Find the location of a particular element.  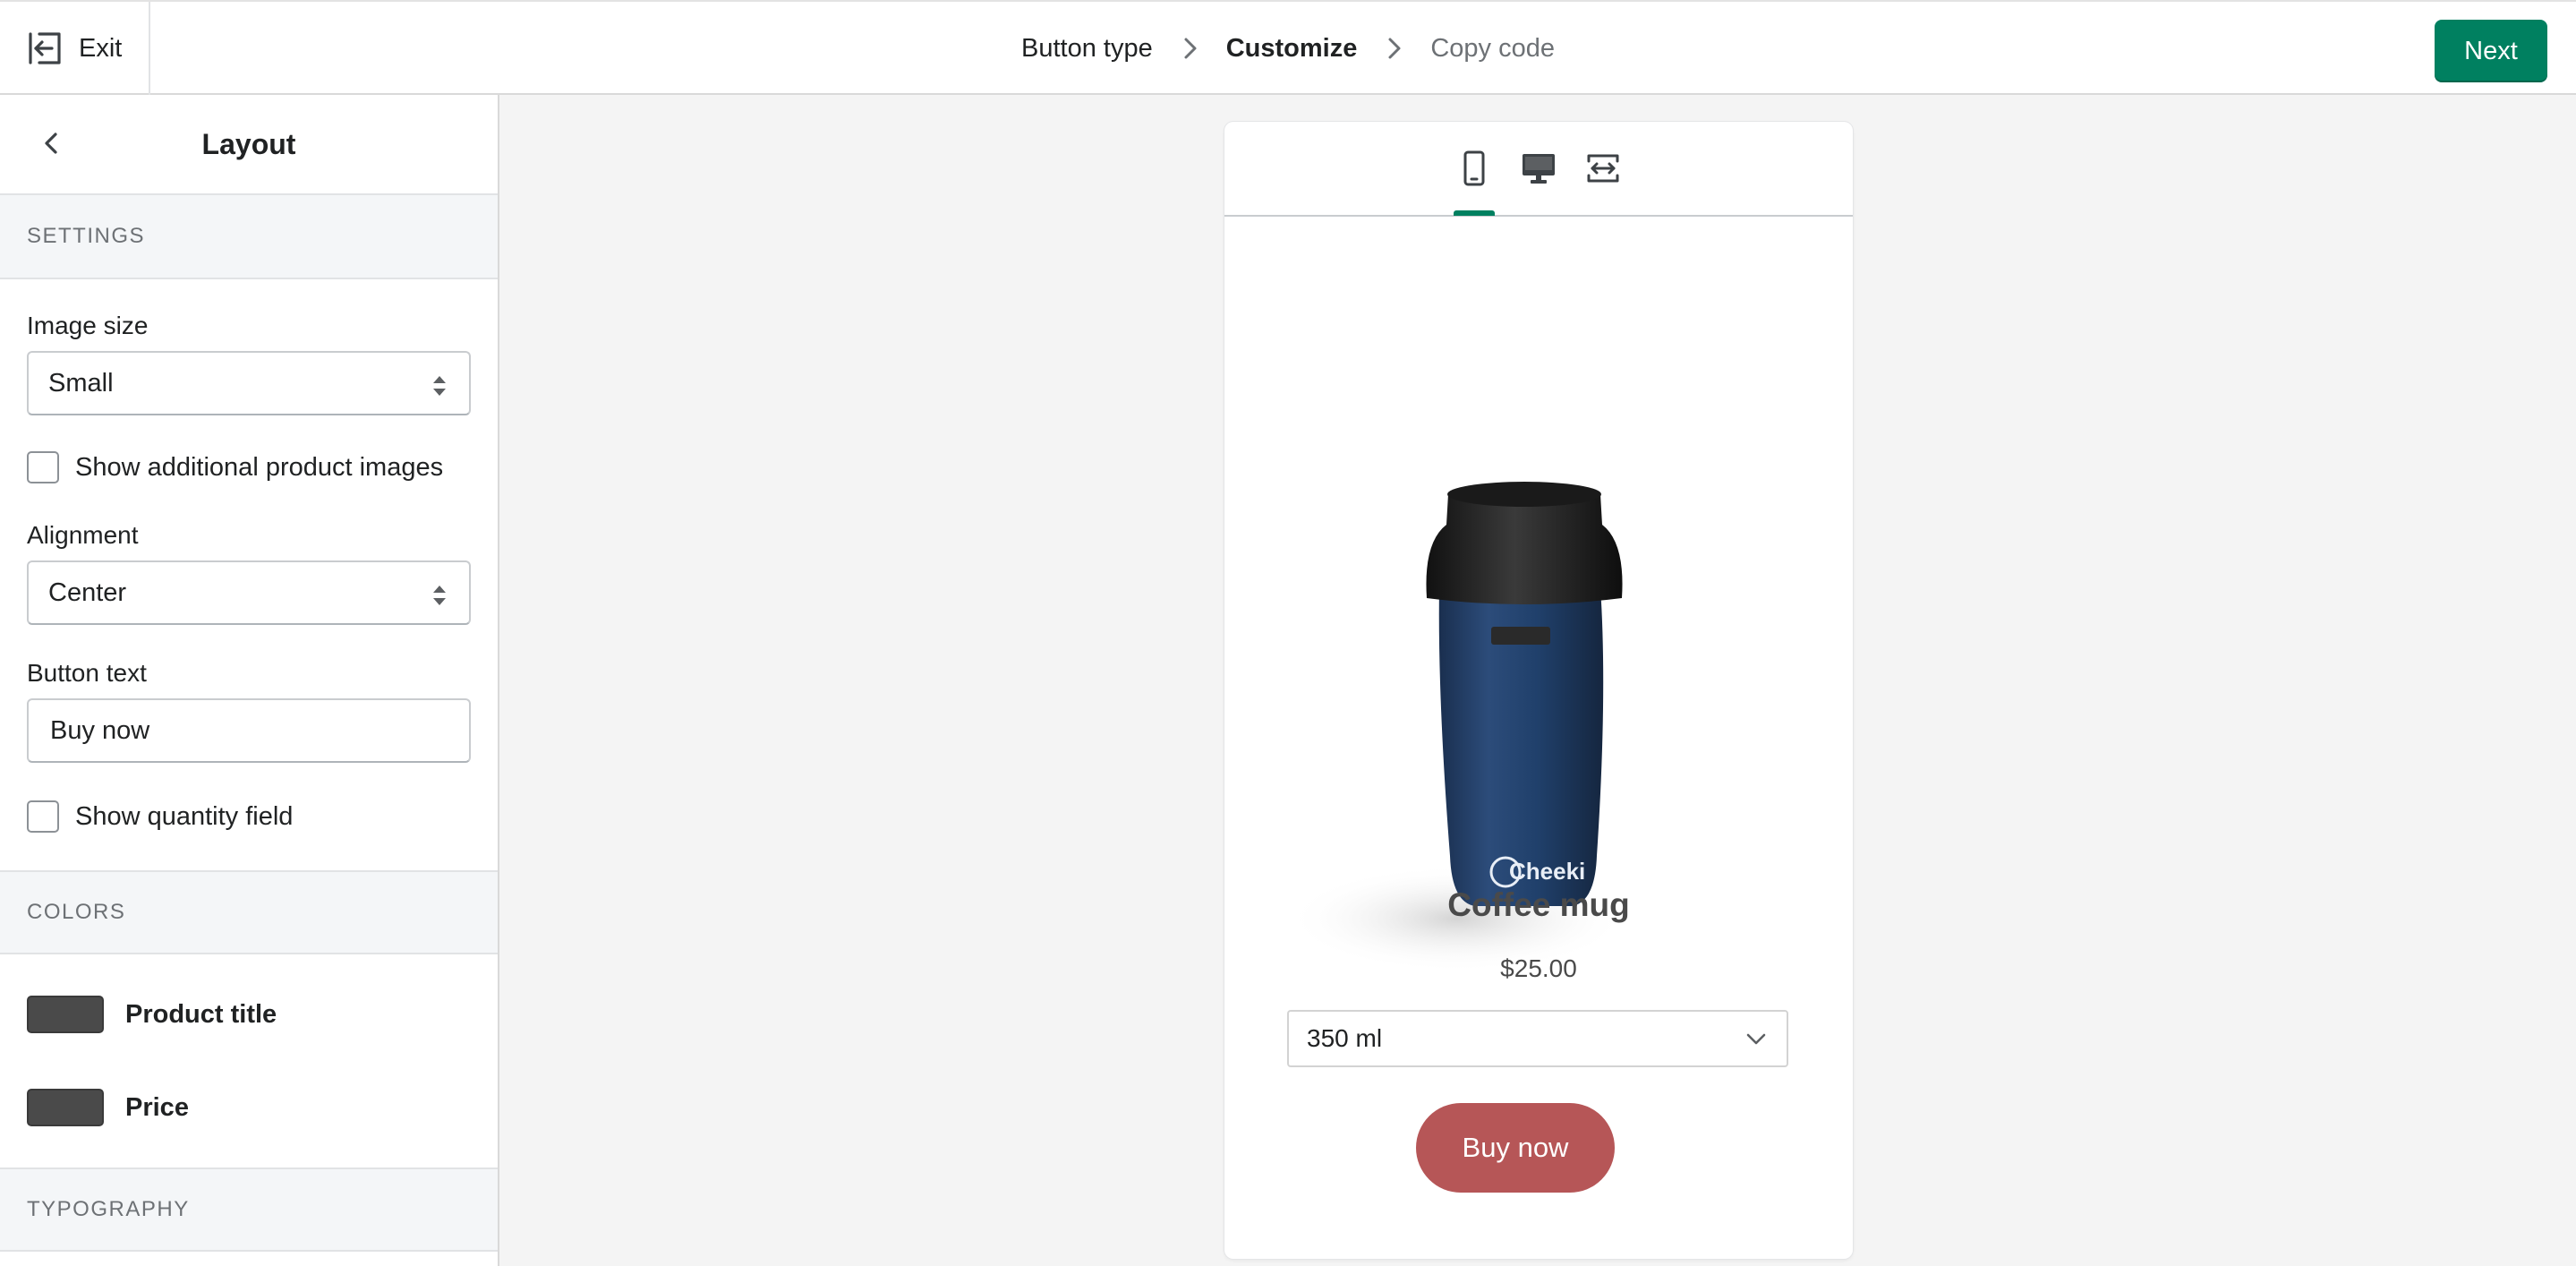

step-copy-code: Copy code is located at coordinates (1492, 49).